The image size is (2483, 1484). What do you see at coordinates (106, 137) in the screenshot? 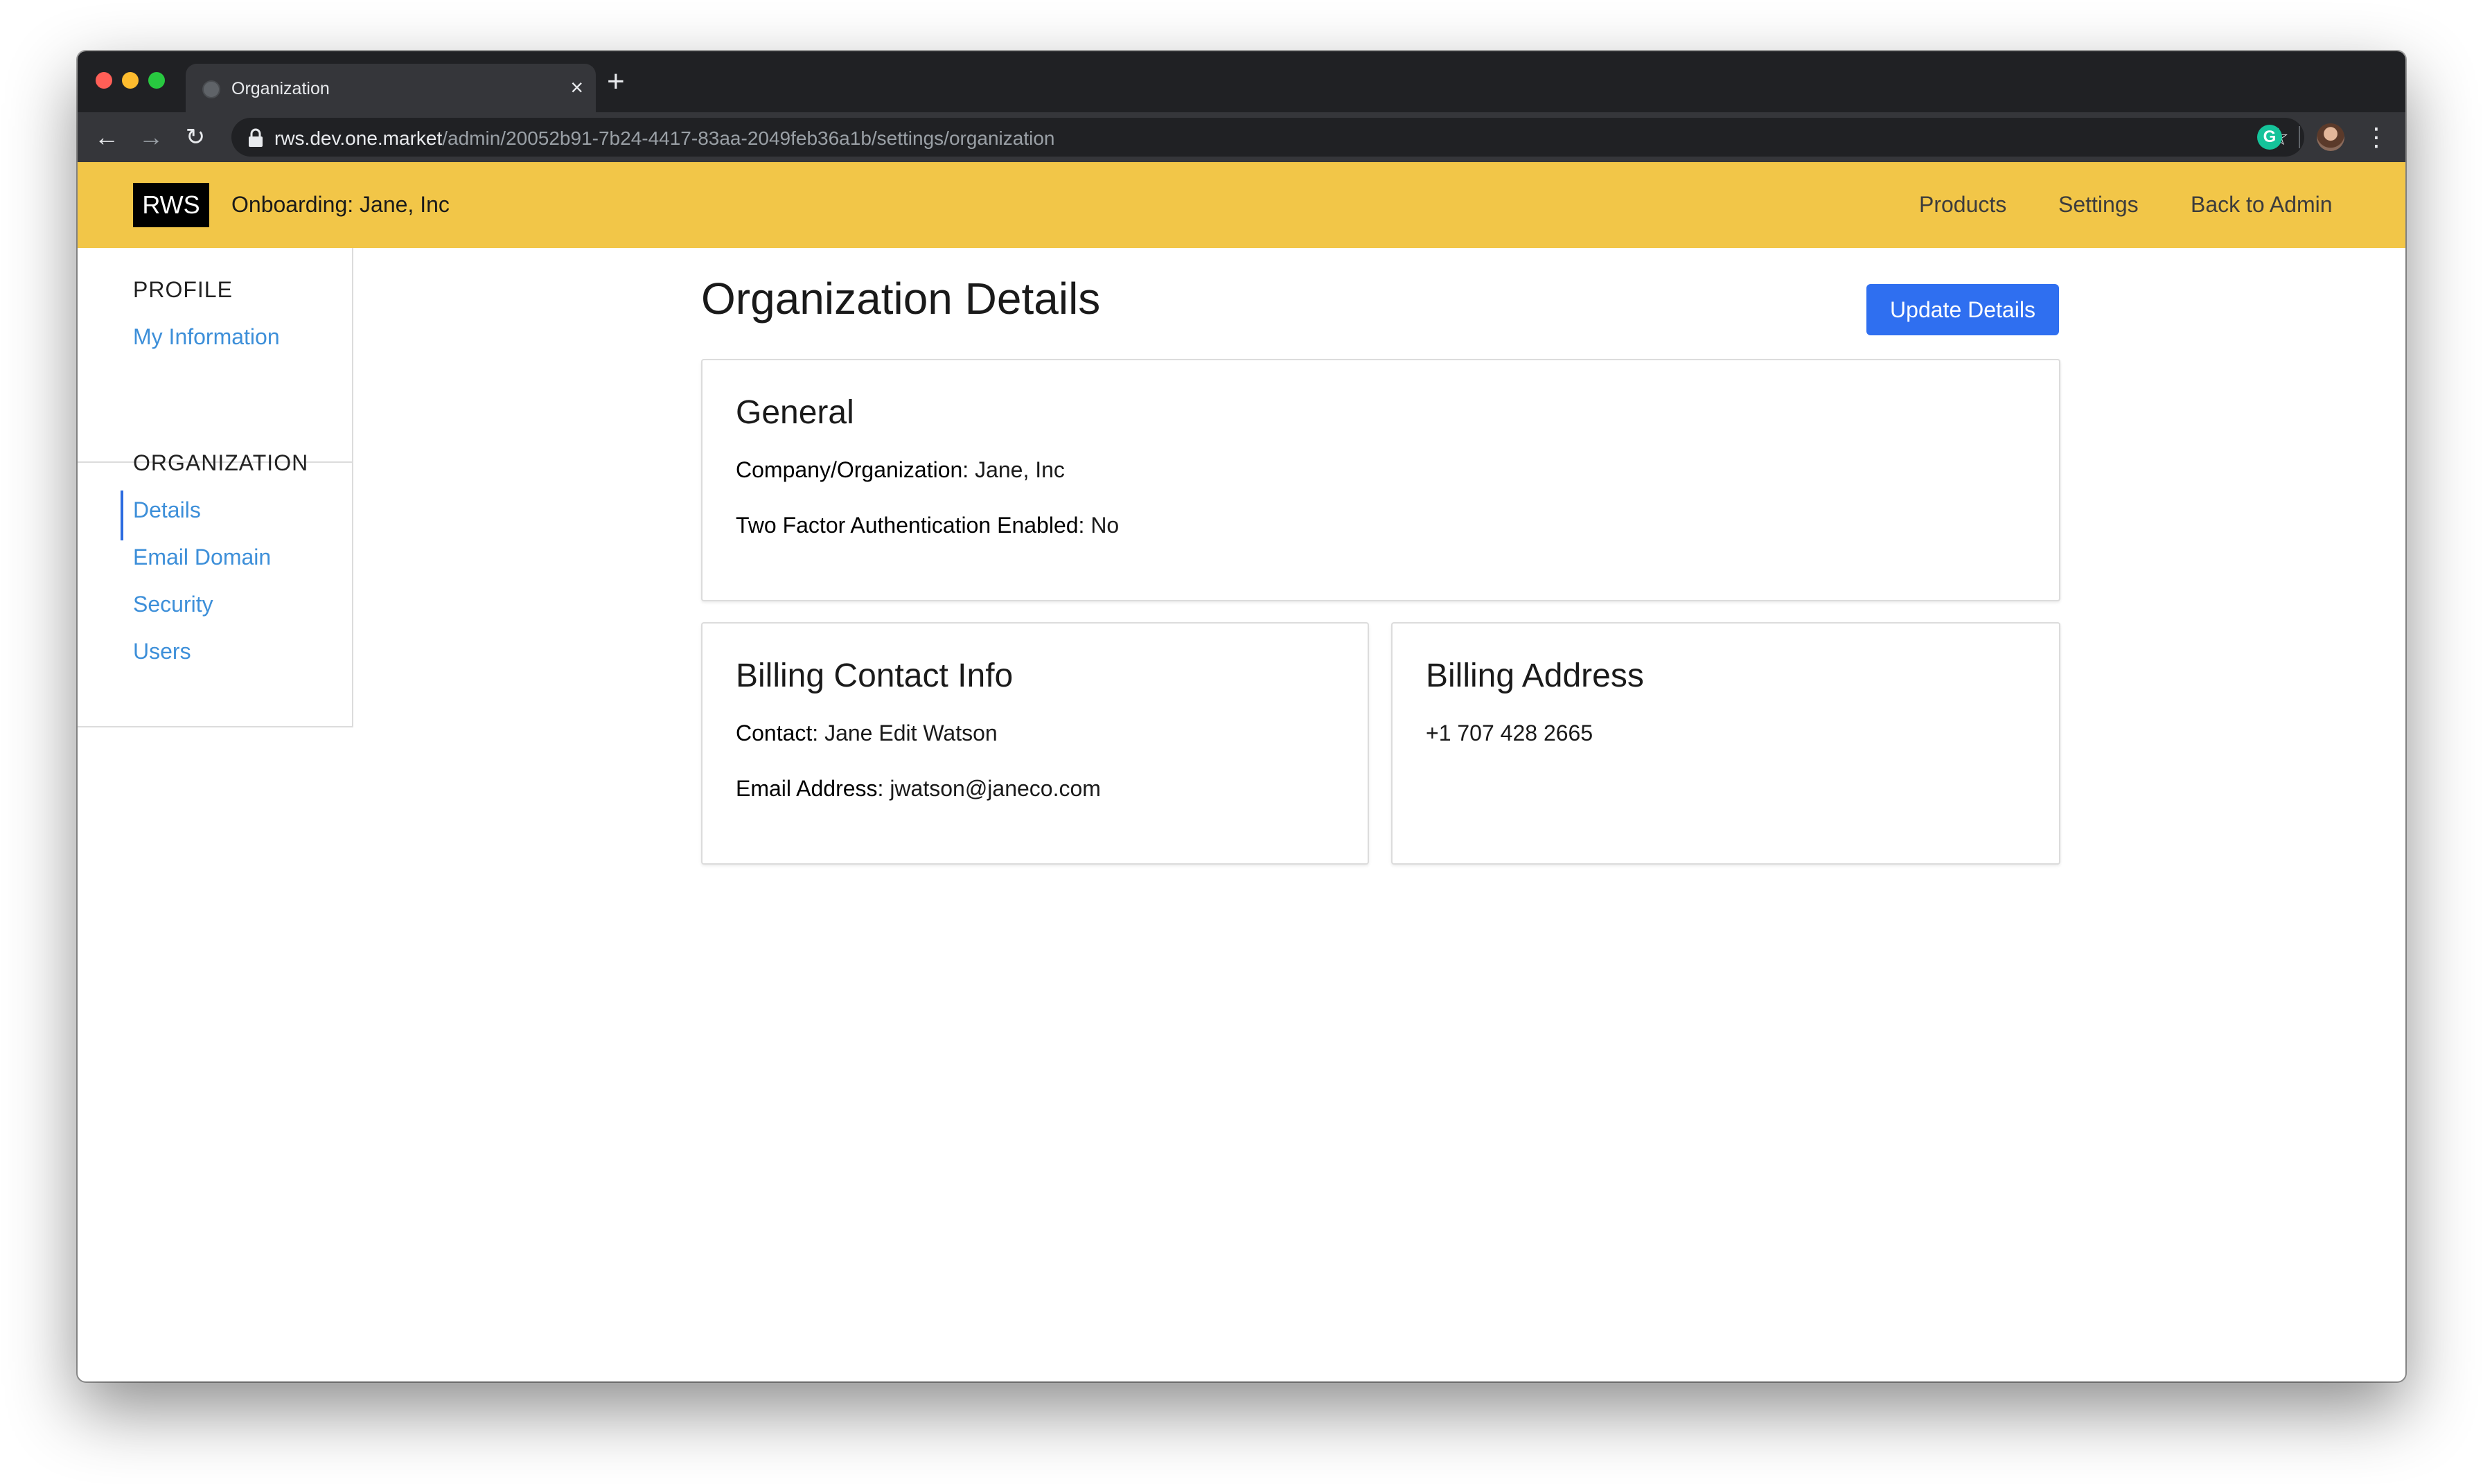
I see `back-arrow-icon: ←` at bounding box center [106, 137].